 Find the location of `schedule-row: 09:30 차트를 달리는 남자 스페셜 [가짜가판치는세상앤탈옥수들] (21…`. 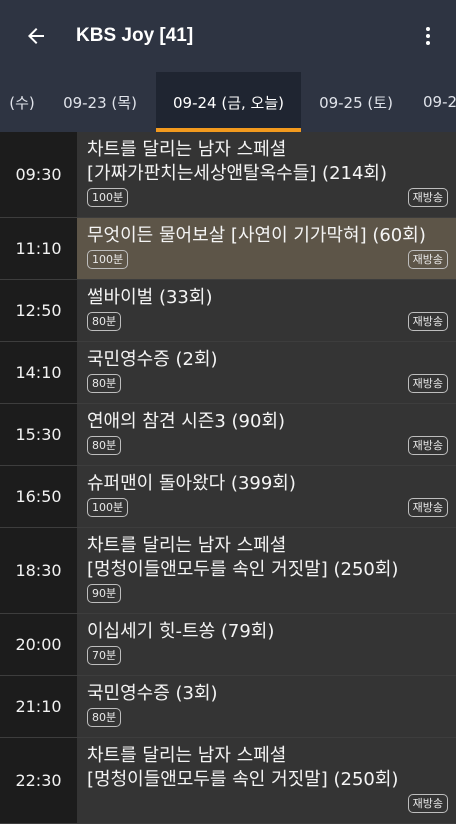

schedule-row: 09:30 차트를 달리는 남자 스페셜 [가짜가판치는세상앤탈옥수들] (21… is located at coordinates (228, 175).